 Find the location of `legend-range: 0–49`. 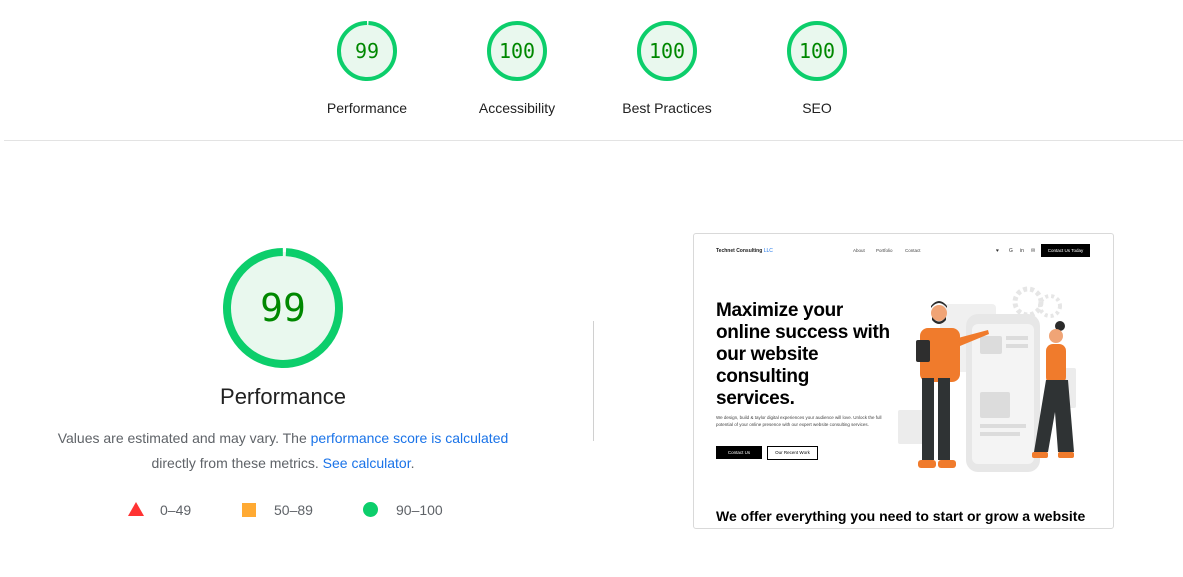

legend-range: 0–49 is located at coordinates (176, 510).